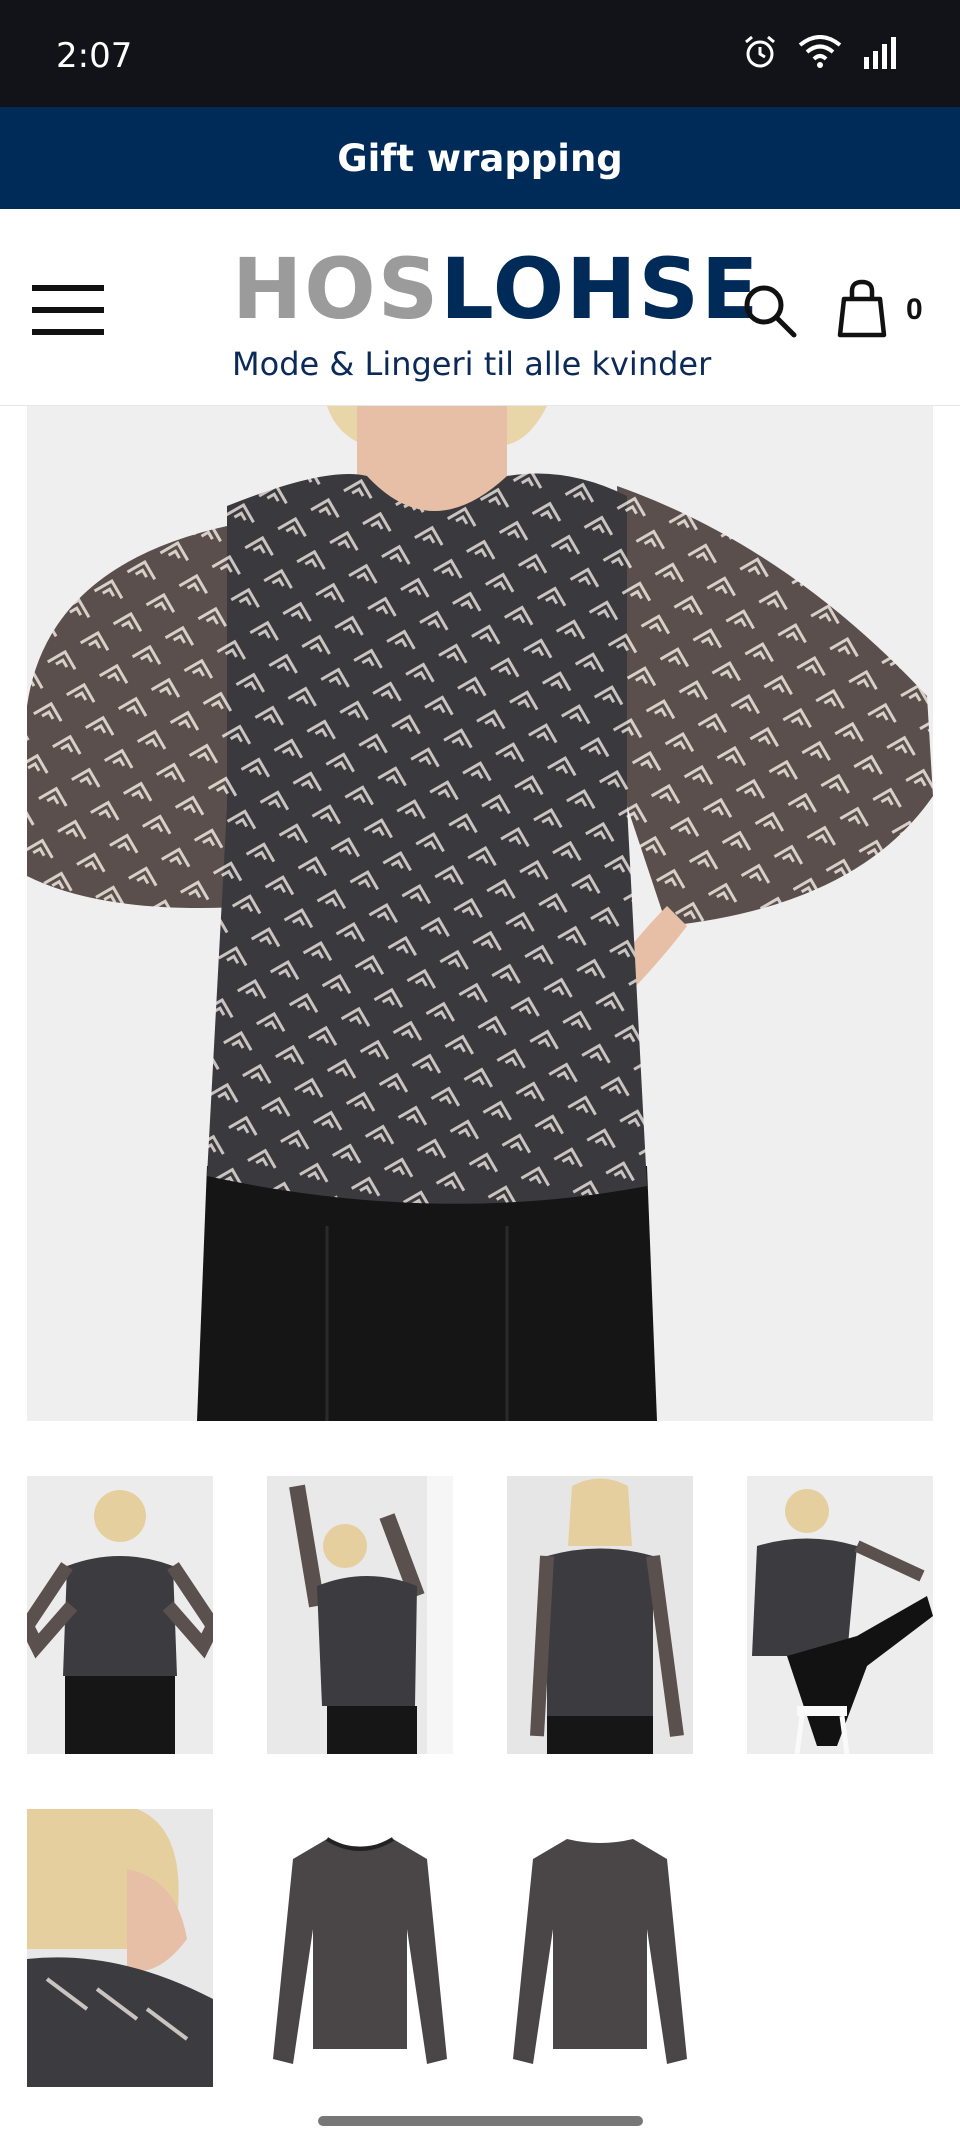  What do you see at coordinates (68, 311) in the screenshot?
I see `menu-button` at bounding box center [68, 311].